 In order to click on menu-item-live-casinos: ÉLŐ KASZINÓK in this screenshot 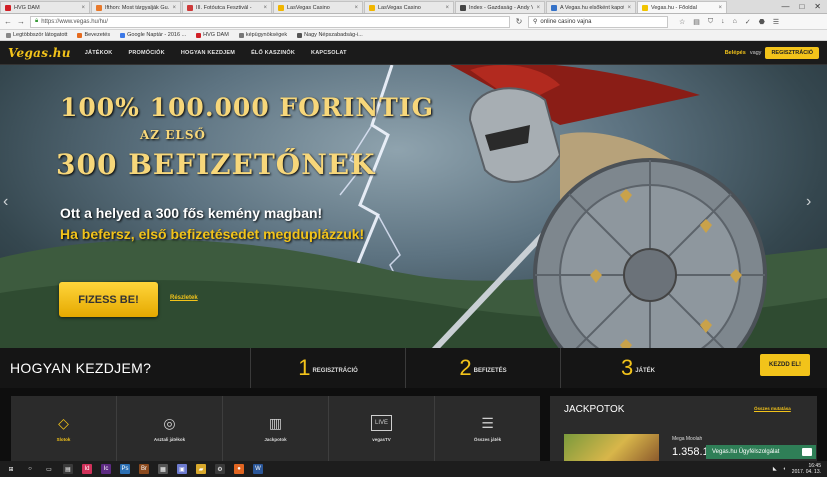, I will do `click(273, 53)`.